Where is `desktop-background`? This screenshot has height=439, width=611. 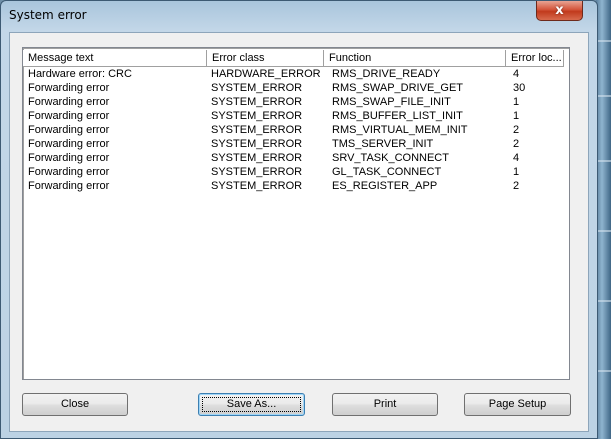 desktop-background is located at coordinates (603, 219).